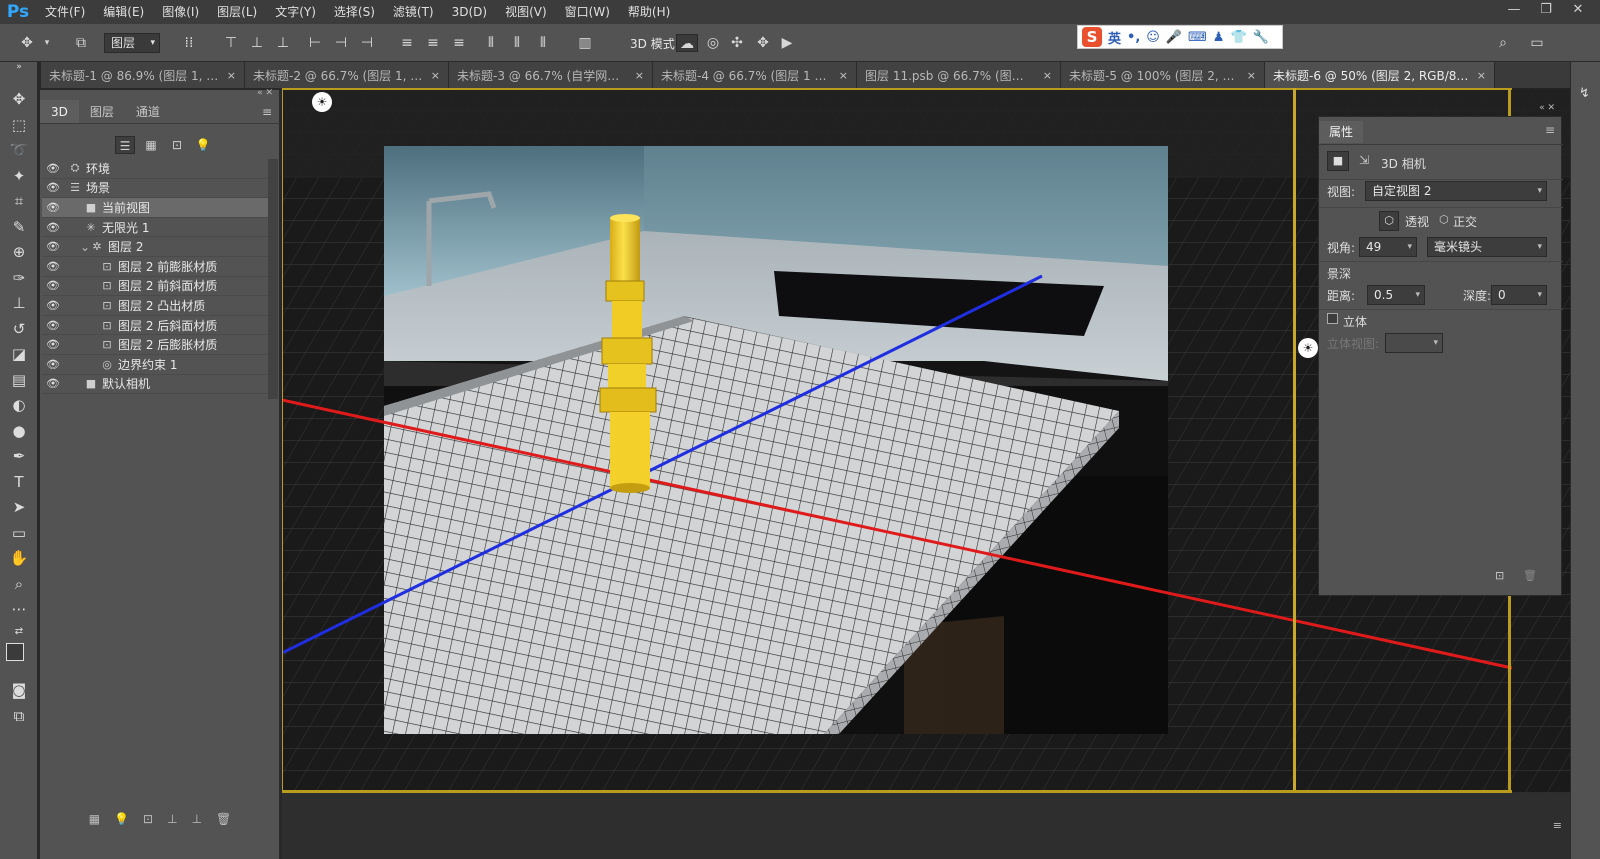 The image size is (1600, 859). What do you see at coordinates (19, 609) in the screenshot?
I see `more-tools-icon: ⋯` at bounding box center [19, 609].